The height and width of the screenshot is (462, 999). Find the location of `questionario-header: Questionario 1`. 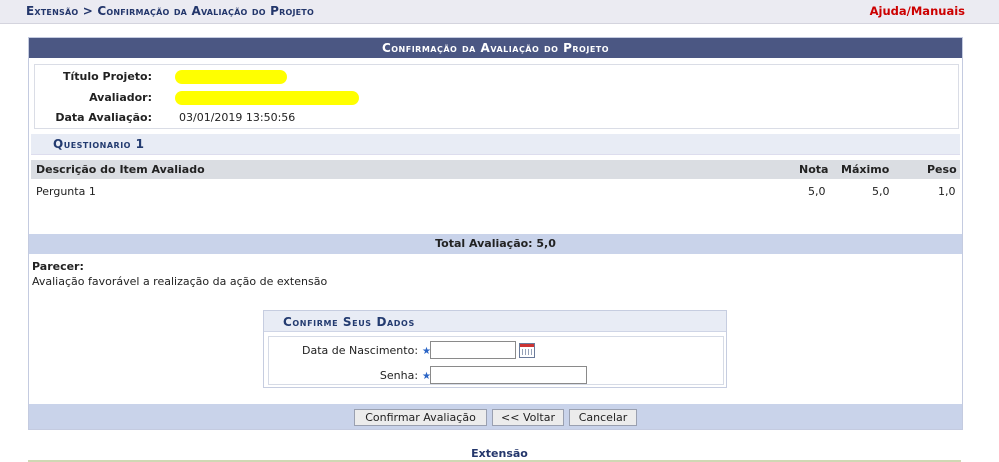

questionario-header: Questionario 1 is located at coordinates (495, 144).